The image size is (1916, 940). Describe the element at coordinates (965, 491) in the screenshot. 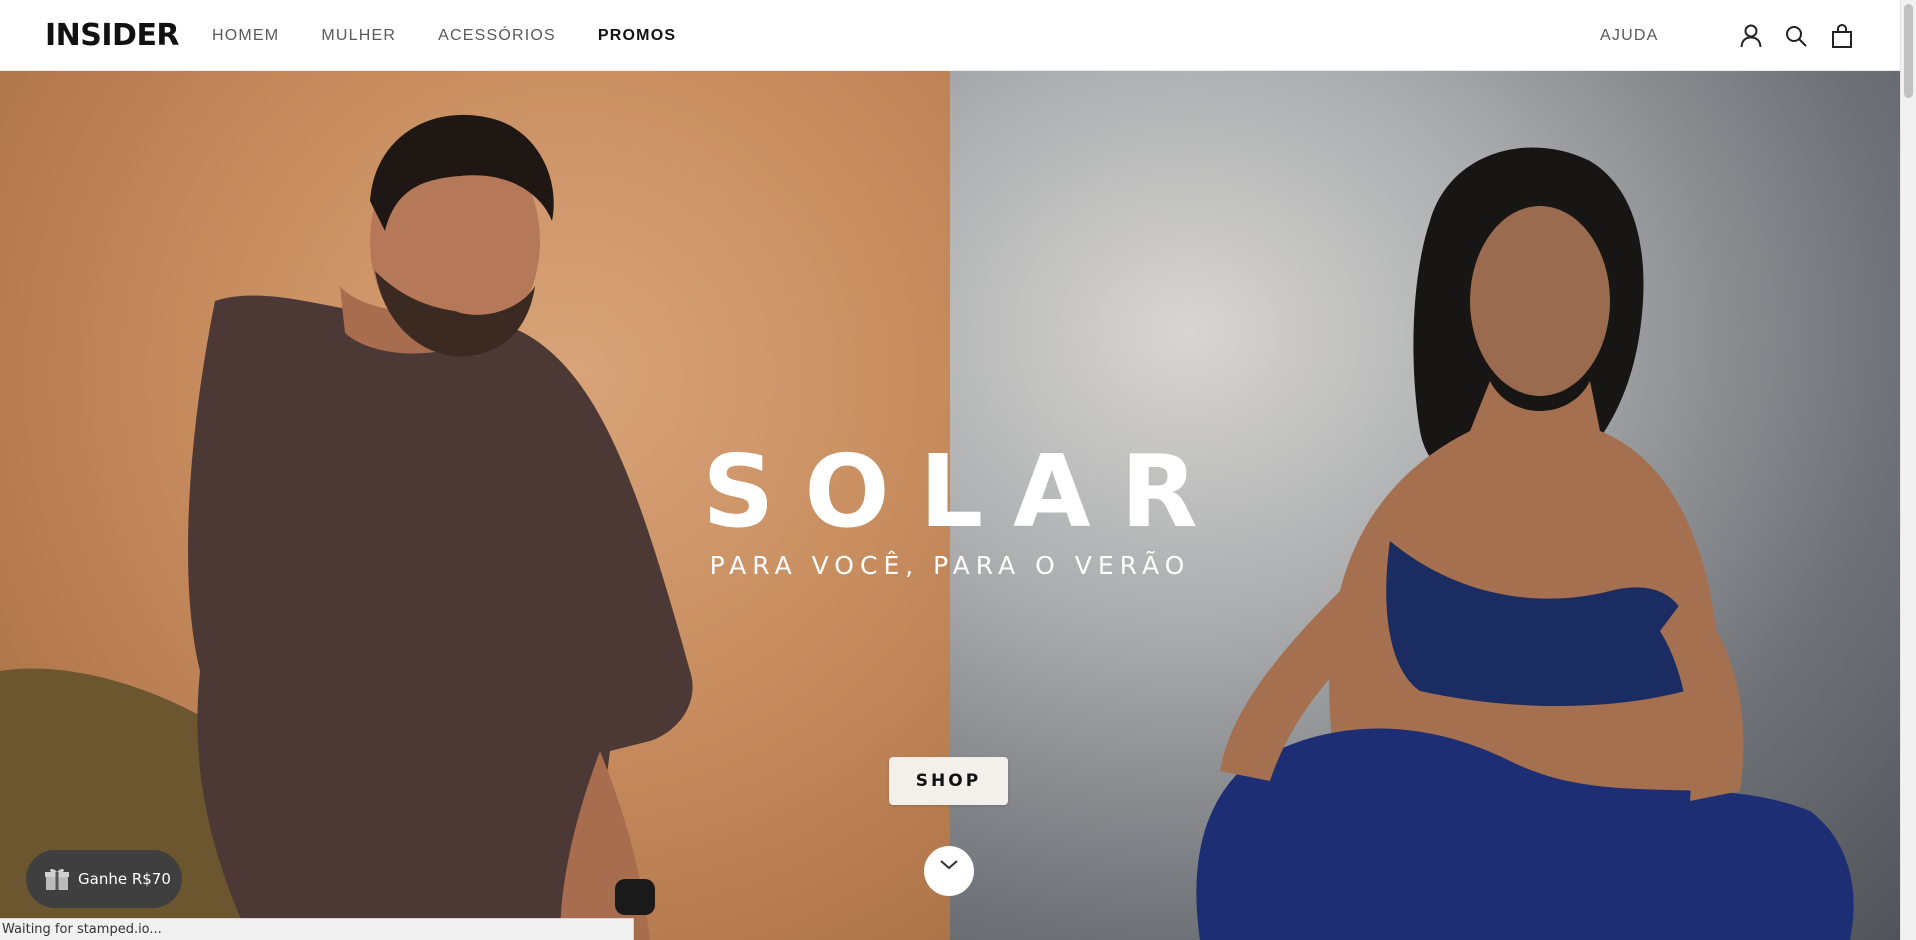

I see `hero-title: SOLAR` at that location.